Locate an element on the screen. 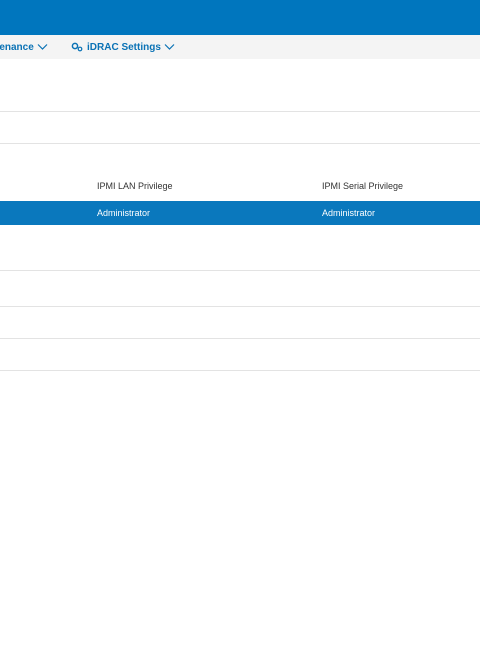 The width and height of the screenshot is (480, 650). menu-maintenance: tenance is located at coordinates (24, 47).